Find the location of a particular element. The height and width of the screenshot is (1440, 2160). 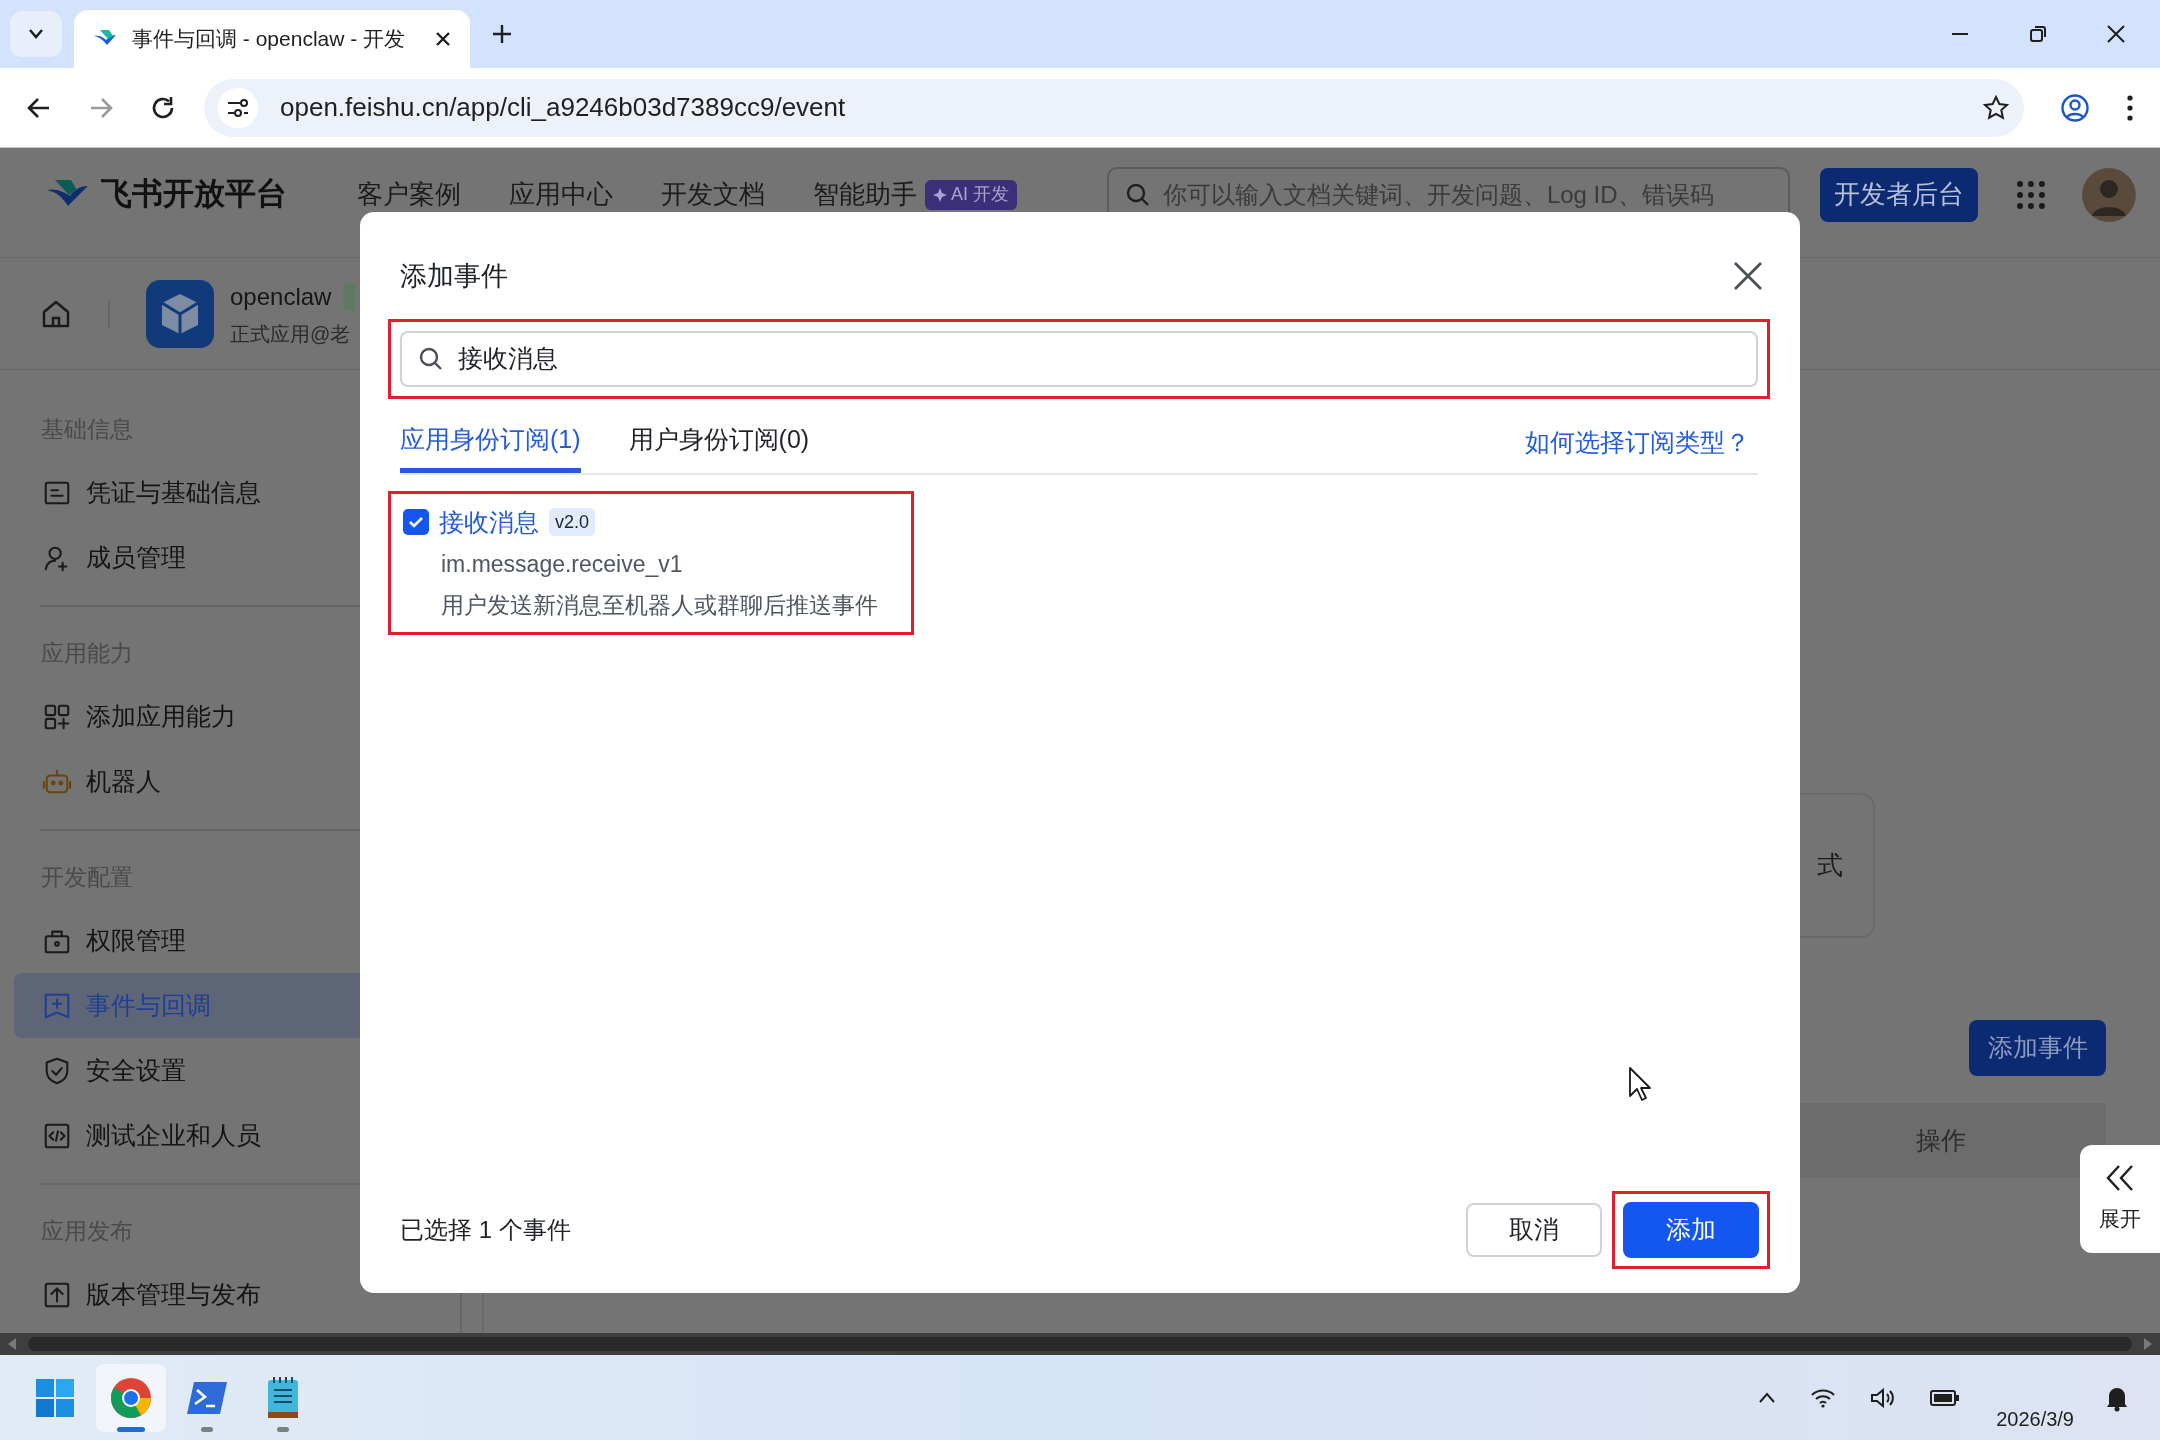

subscription-tab: 应用身份订阅(1) is located at coordinates (490, 440).